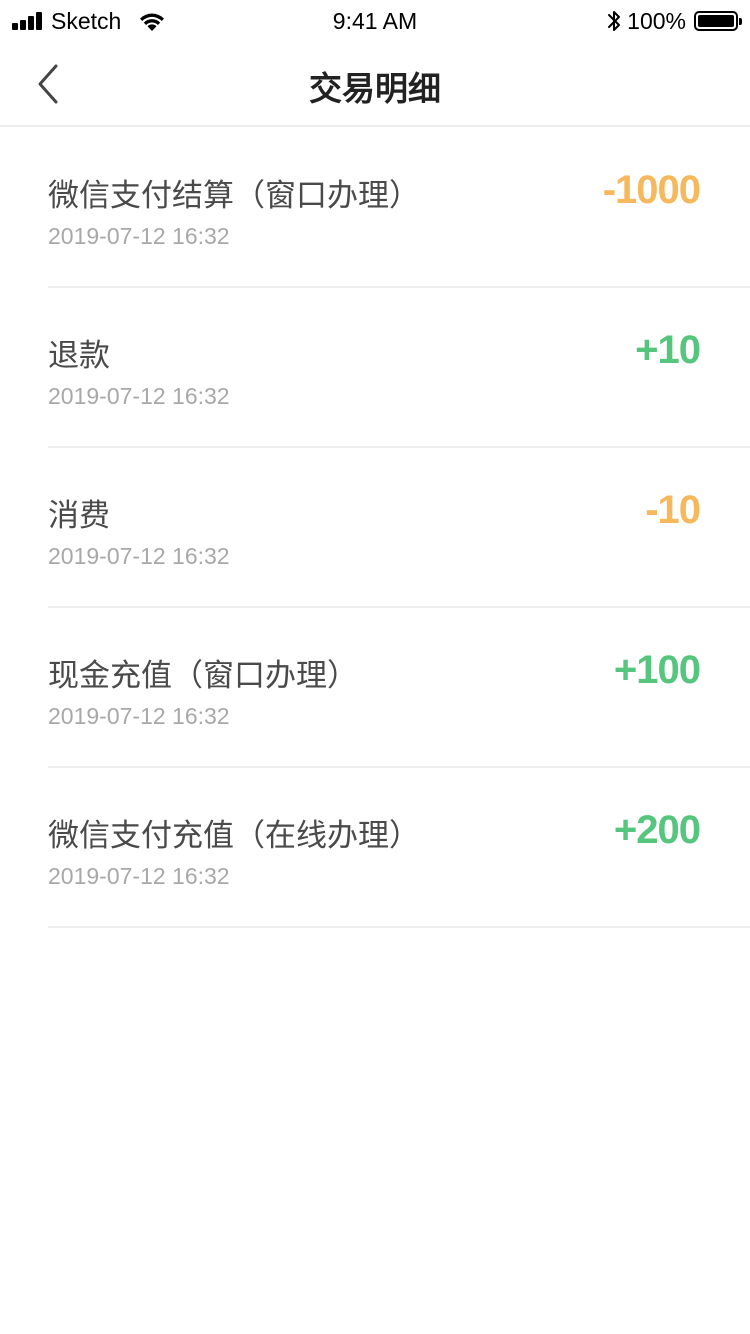 This screenshot has height=1334, width=750. I want to click on transaction-title: 微信支付结算（窗口办理）, so click(234, 196).